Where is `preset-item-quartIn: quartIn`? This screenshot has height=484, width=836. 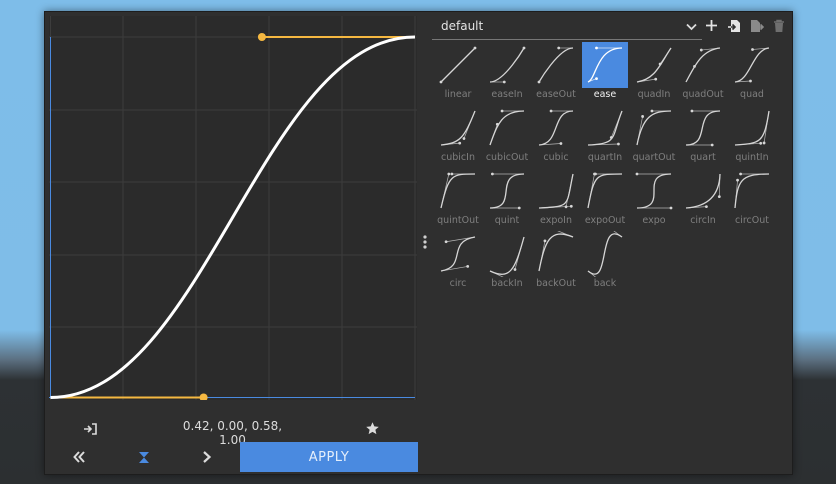
preset-item-quartIn: quartIn is located at coordinates (605, 134).